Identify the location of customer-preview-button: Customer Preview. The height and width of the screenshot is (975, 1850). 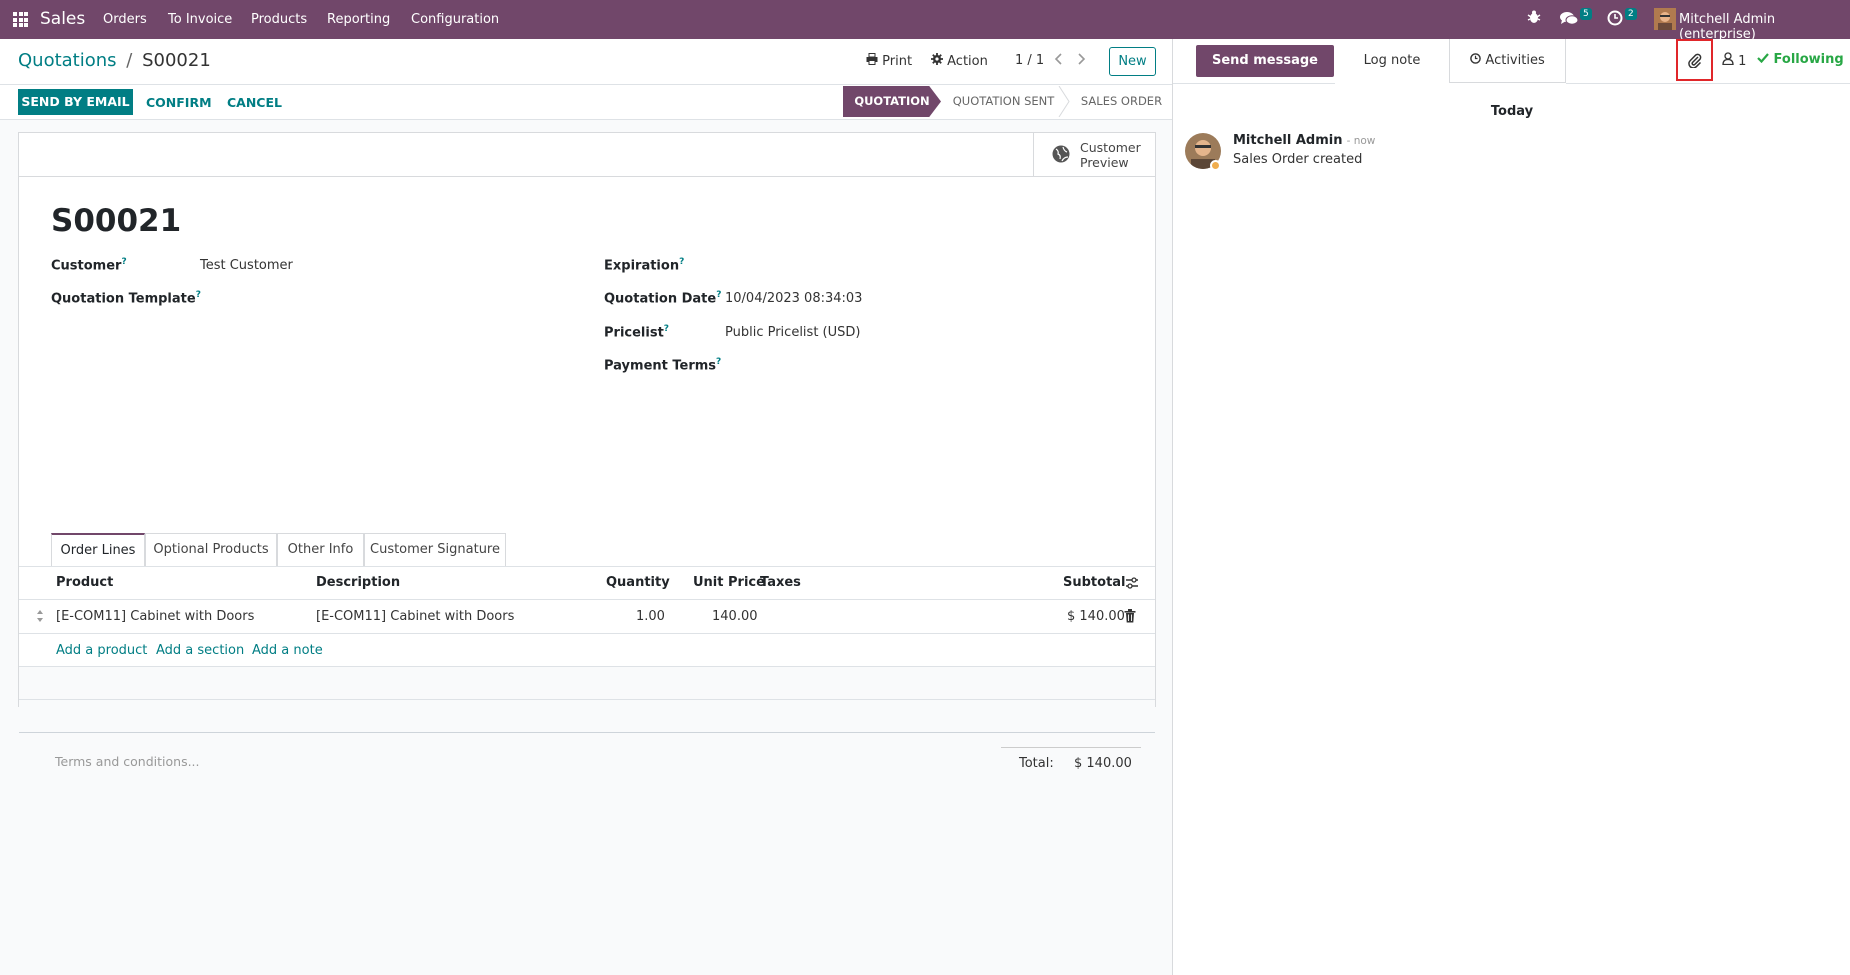
(1094, 155).